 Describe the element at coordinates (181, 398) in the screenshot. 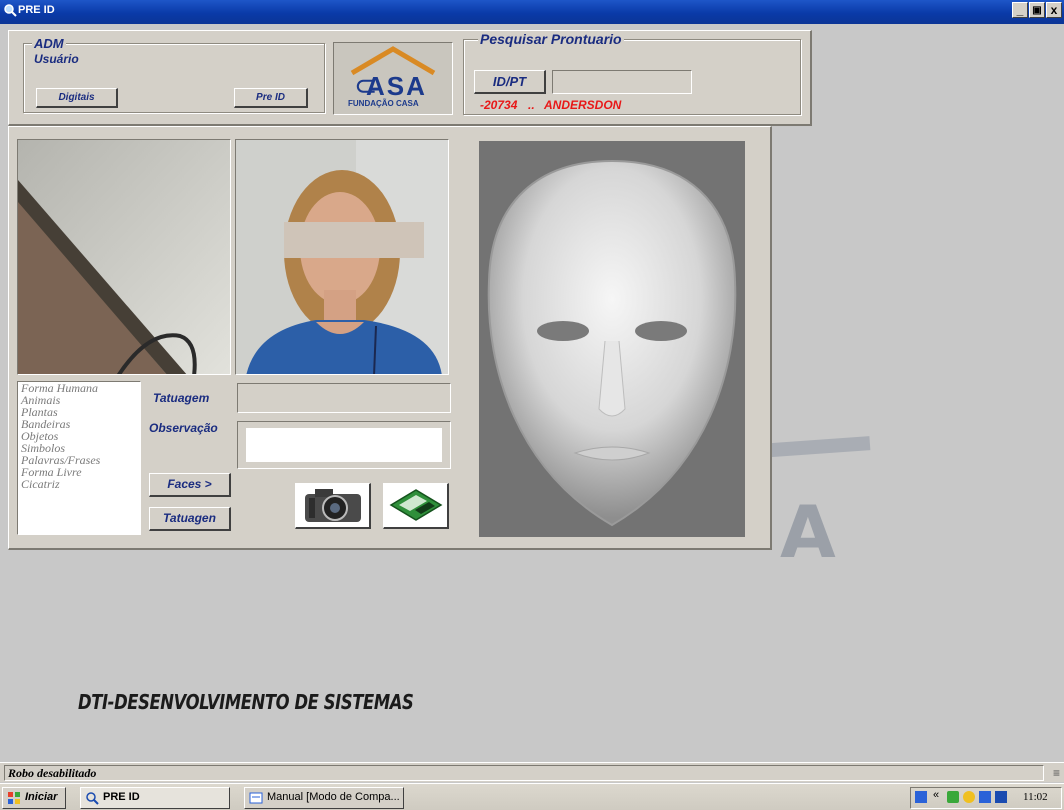

I see `tatuagem-label: Tatuagem` at that location.